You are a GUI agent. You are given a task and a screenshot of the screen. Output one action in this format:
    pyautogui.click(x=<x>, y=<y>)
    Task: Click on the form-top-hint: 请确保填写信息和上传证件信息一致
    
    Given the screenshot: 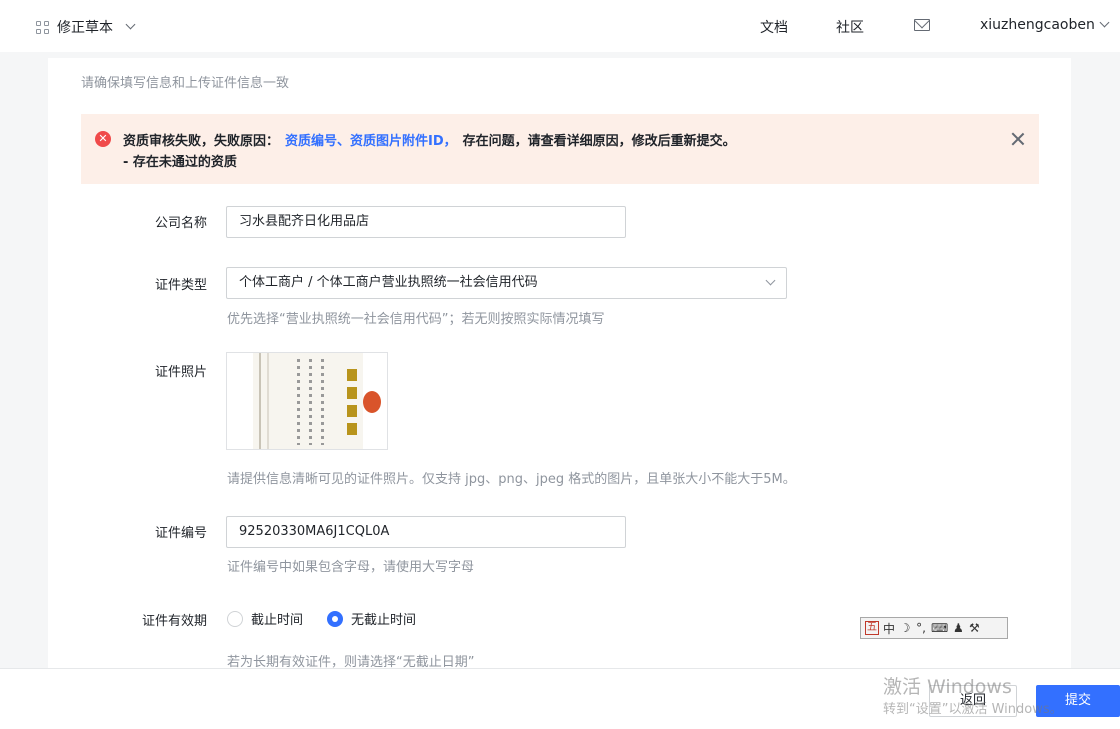 What is the action you would take?
    pyautogui.click(x=185, y=83)
    